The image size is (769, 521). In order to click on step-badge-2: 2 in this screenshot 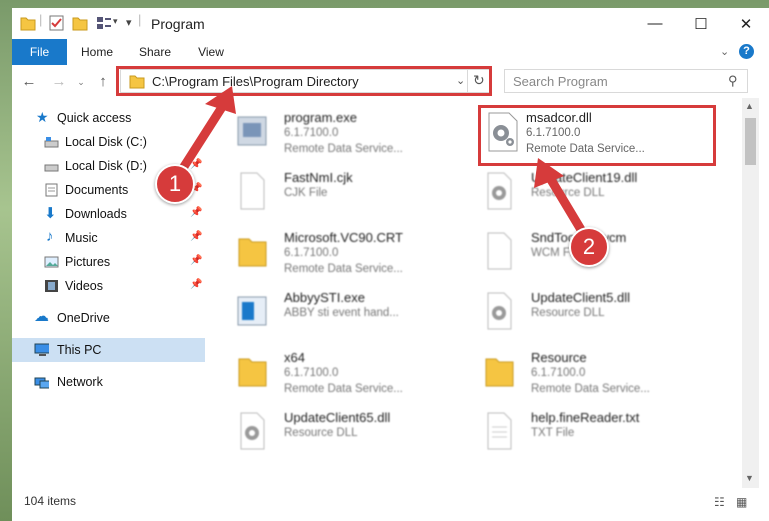, I will do `click(589, 247)`.